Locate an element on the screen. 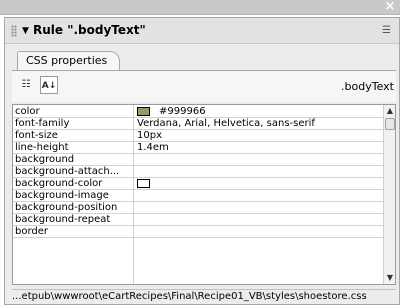 The image size is (400, 305). toolbar: ☷ A↓ .bodyText is located at coordinates (204, 86).